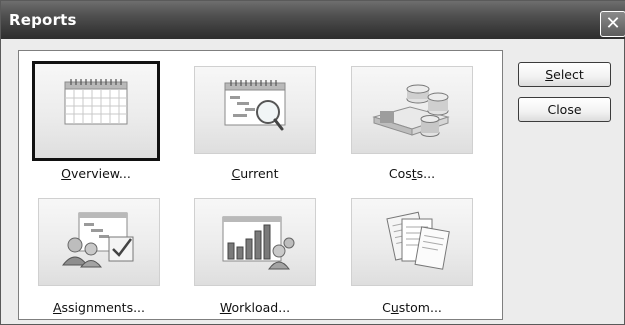  I want to click on close-icon: ✕, so click(613, 23).